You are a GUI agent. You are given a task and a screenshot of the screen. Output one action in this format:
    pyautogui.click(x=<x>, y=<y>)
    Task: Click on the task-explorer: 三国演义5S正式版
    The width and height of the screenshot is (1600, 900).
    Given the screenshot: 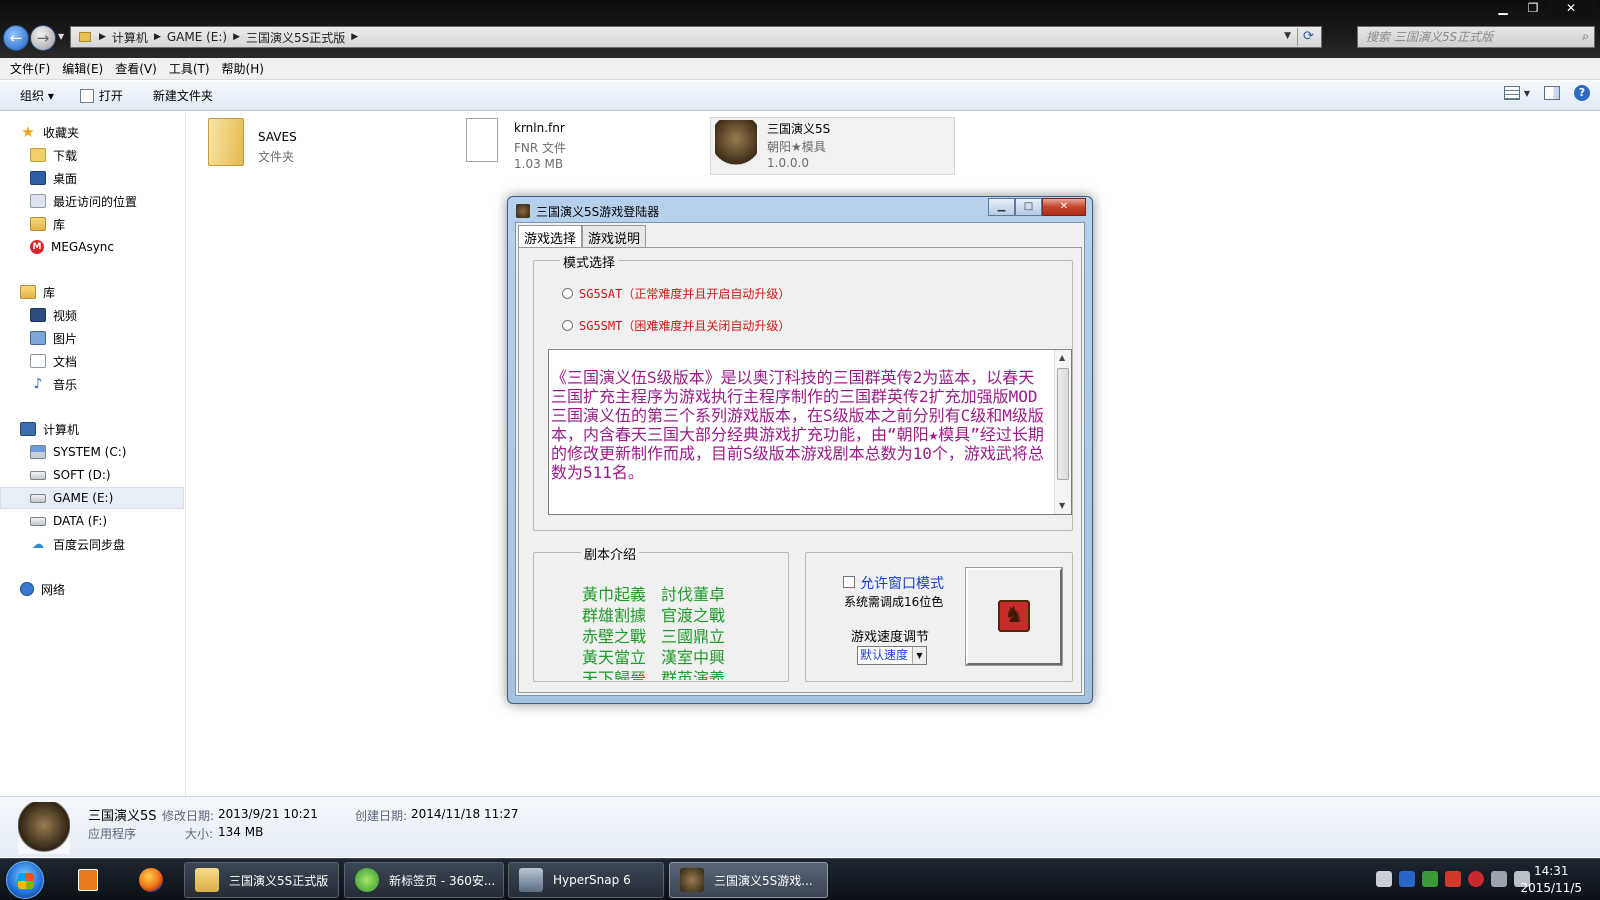 What is the action you would take?
    pyautogui.click(x=261, y=880)
    